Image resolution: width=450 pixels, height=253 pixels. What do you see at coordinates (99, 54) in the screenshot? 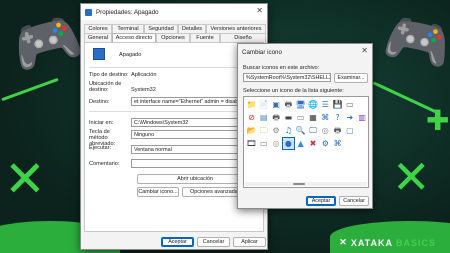
I see `shortcut-large-icon` at bounding box center [99, 54].